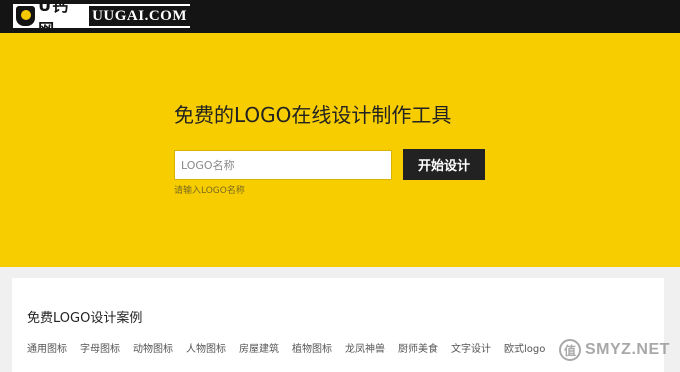 Image resolution: width=680 pixels, height=372 pixels. I want to click on site-logo: U钙网 UUGAI.COM, so click(101, 19).